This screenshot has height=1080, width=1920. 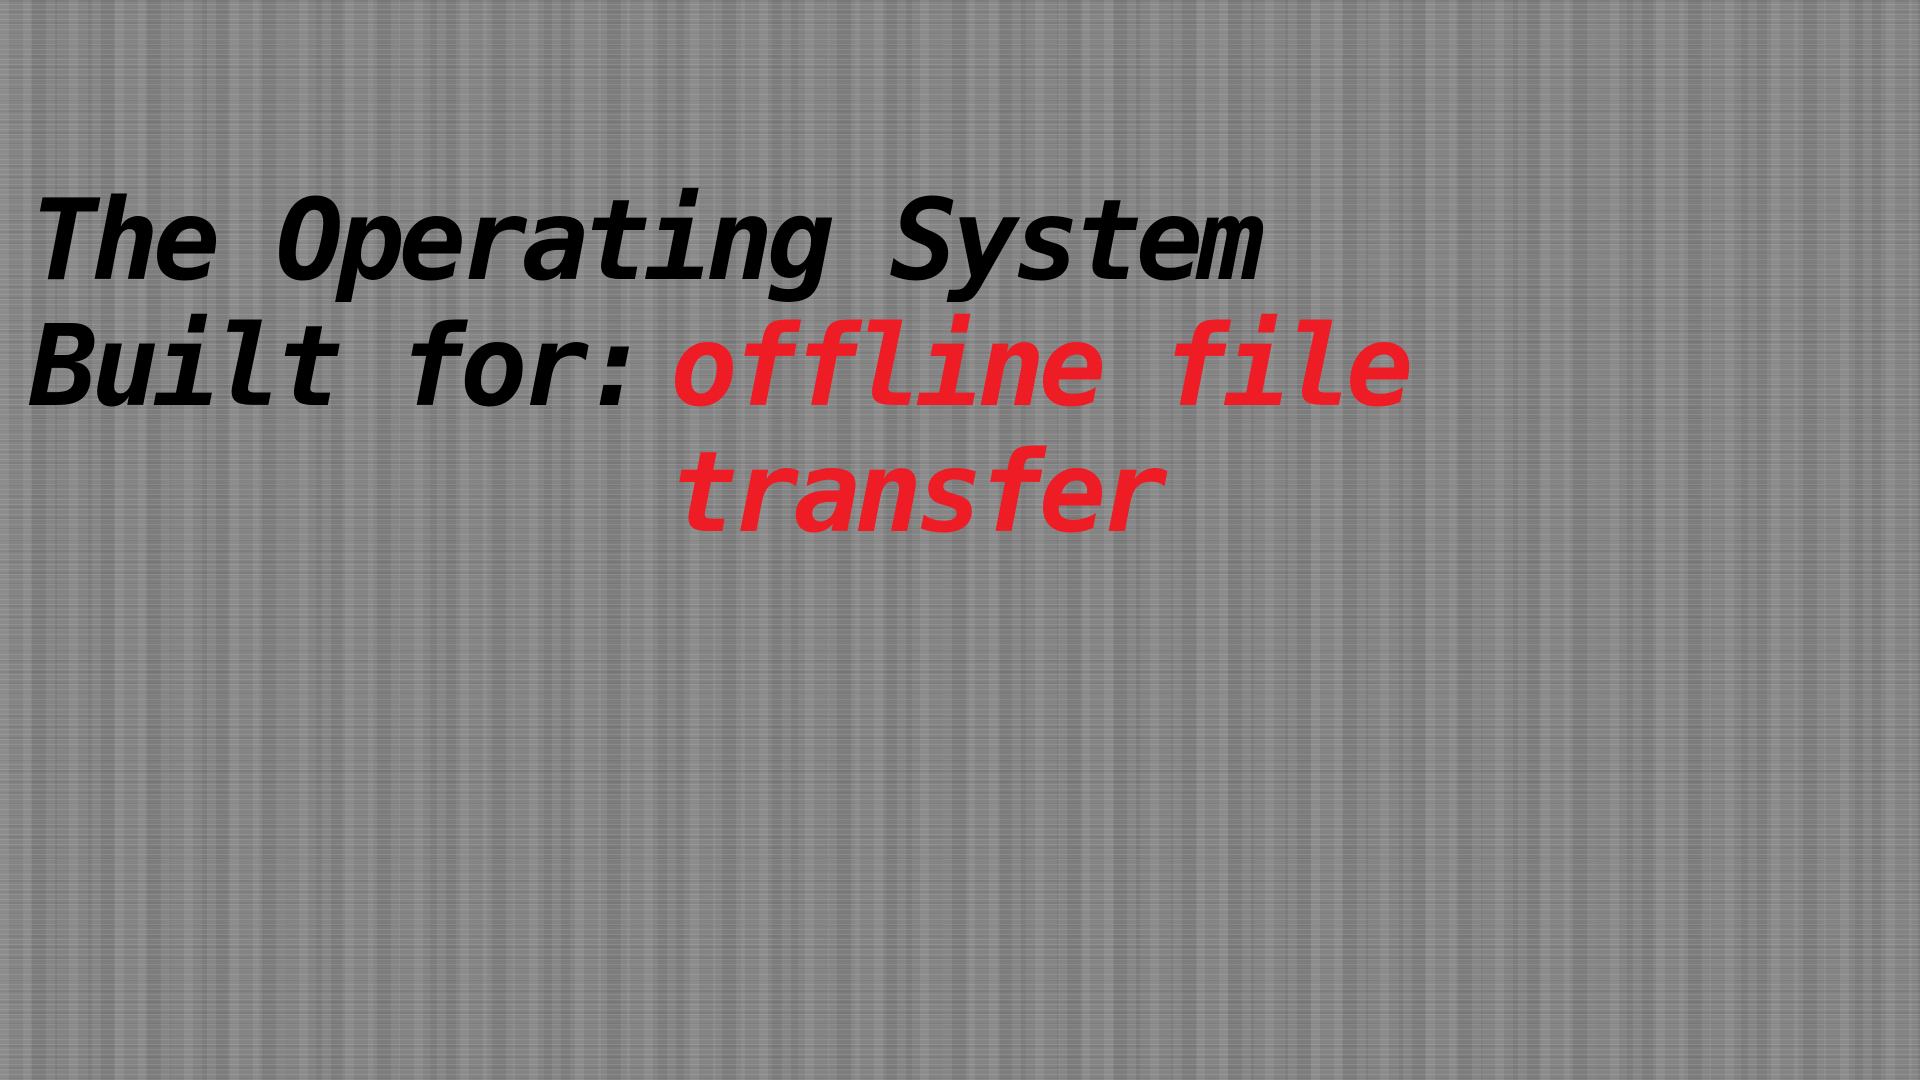 I want to click on purpose-highlight: offline file transfer, so click(x=1041, y=430).